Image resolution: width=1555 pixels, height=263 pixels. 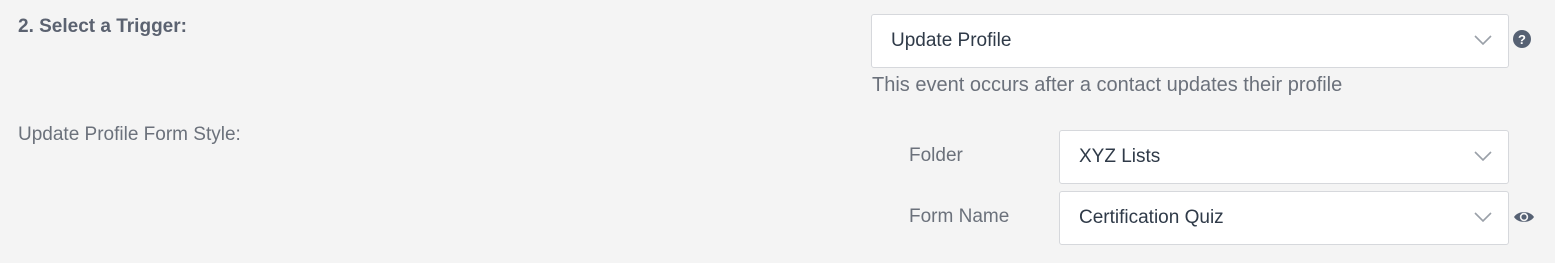 What do you see at coordinates (936, 155) in the screenshot?
I see `folder-label: Folder` at bounding box center [936, 155].